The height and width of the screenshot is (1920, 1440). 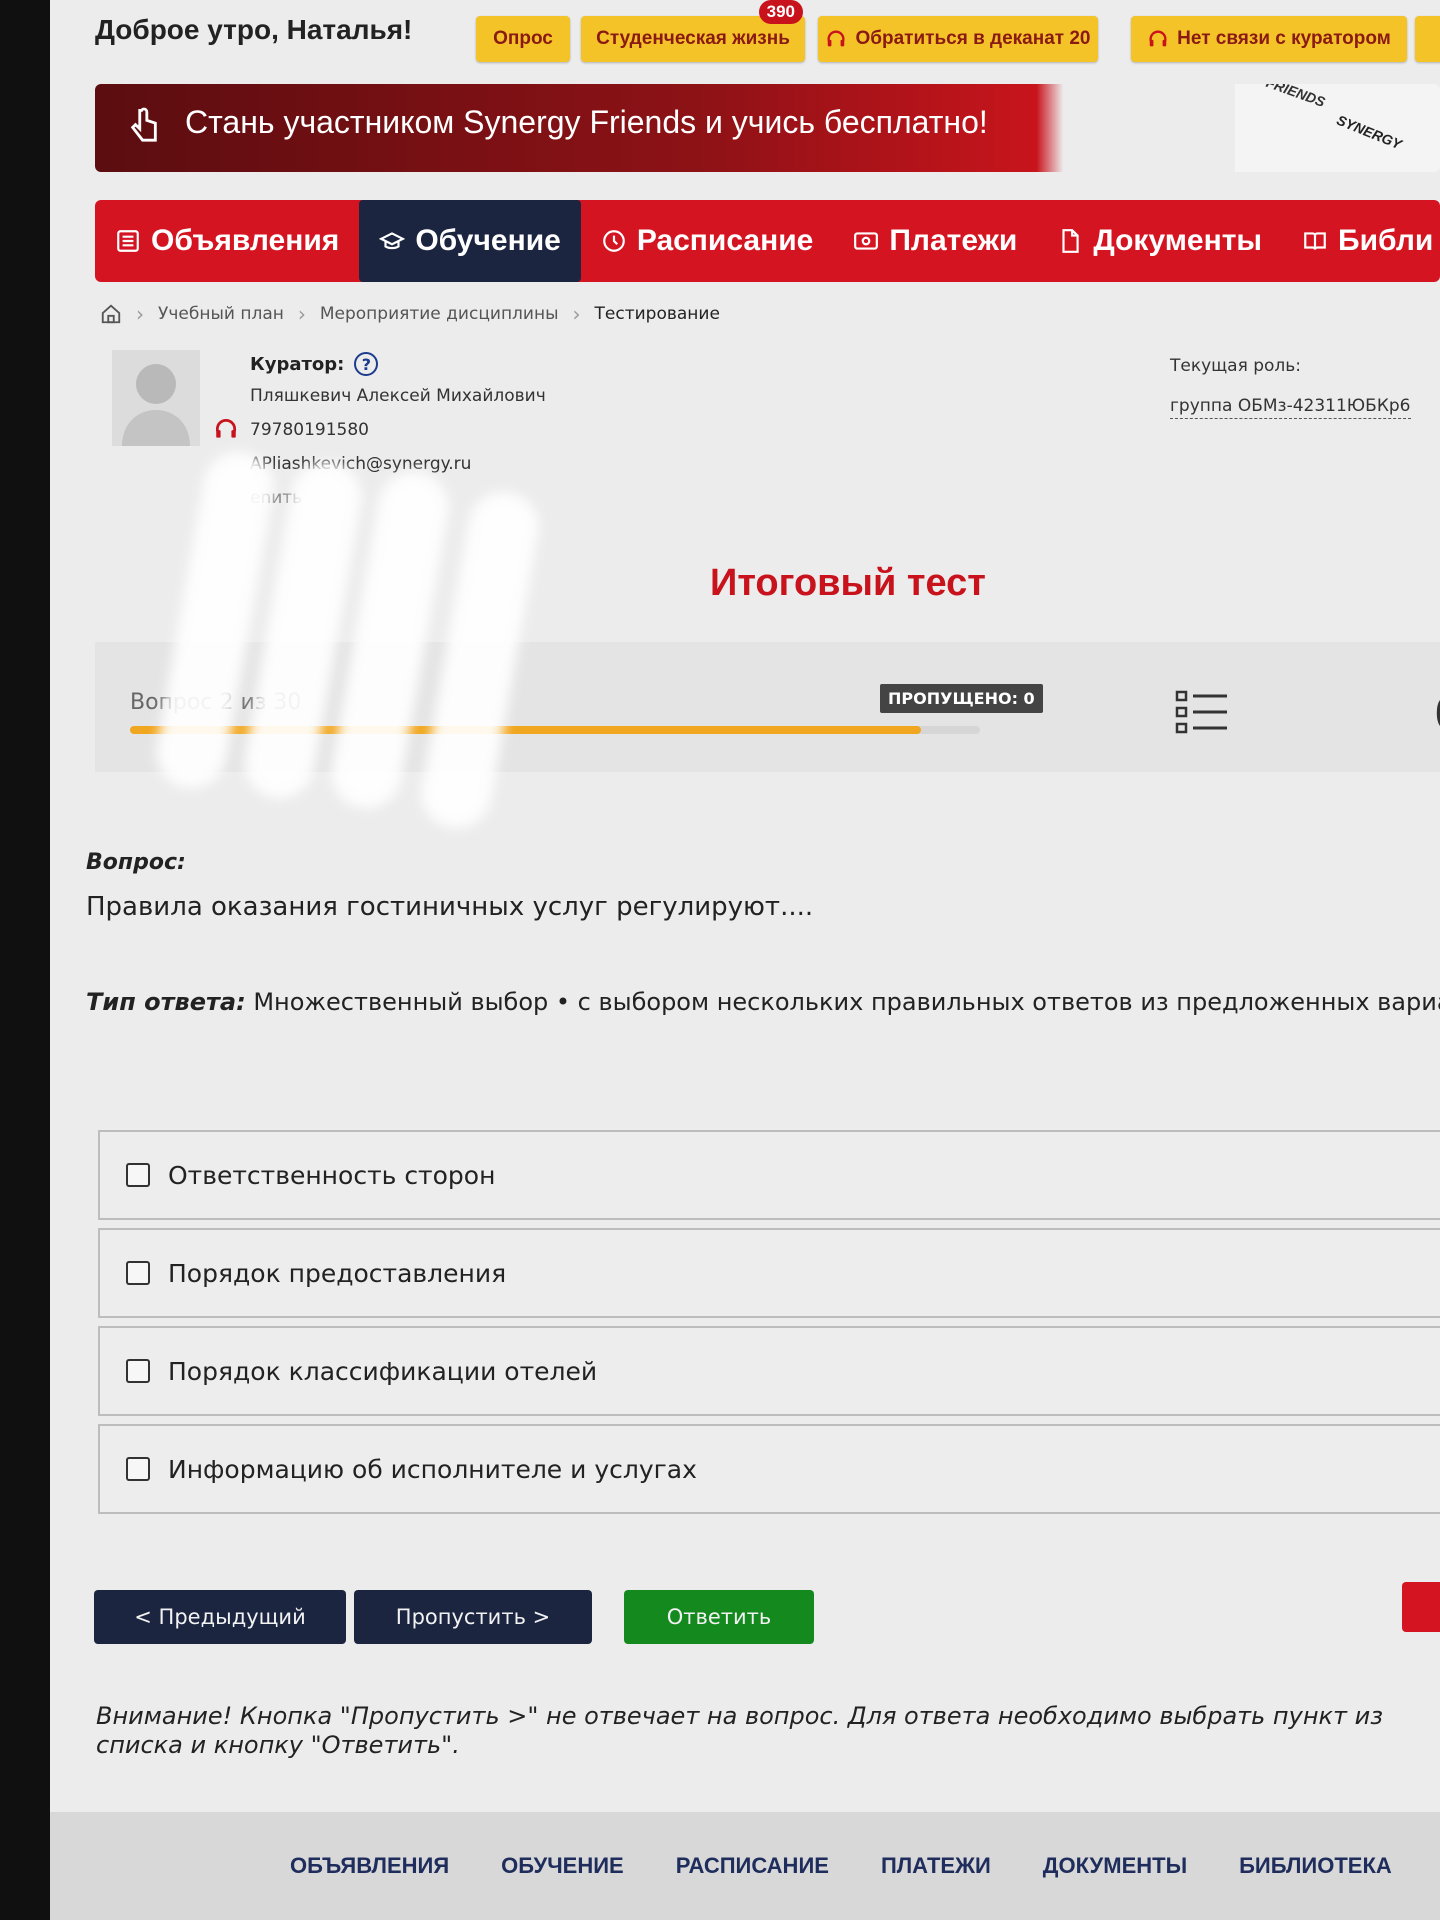 I want to click on nav-schedule: Расписание, so click(x=707, y=241).